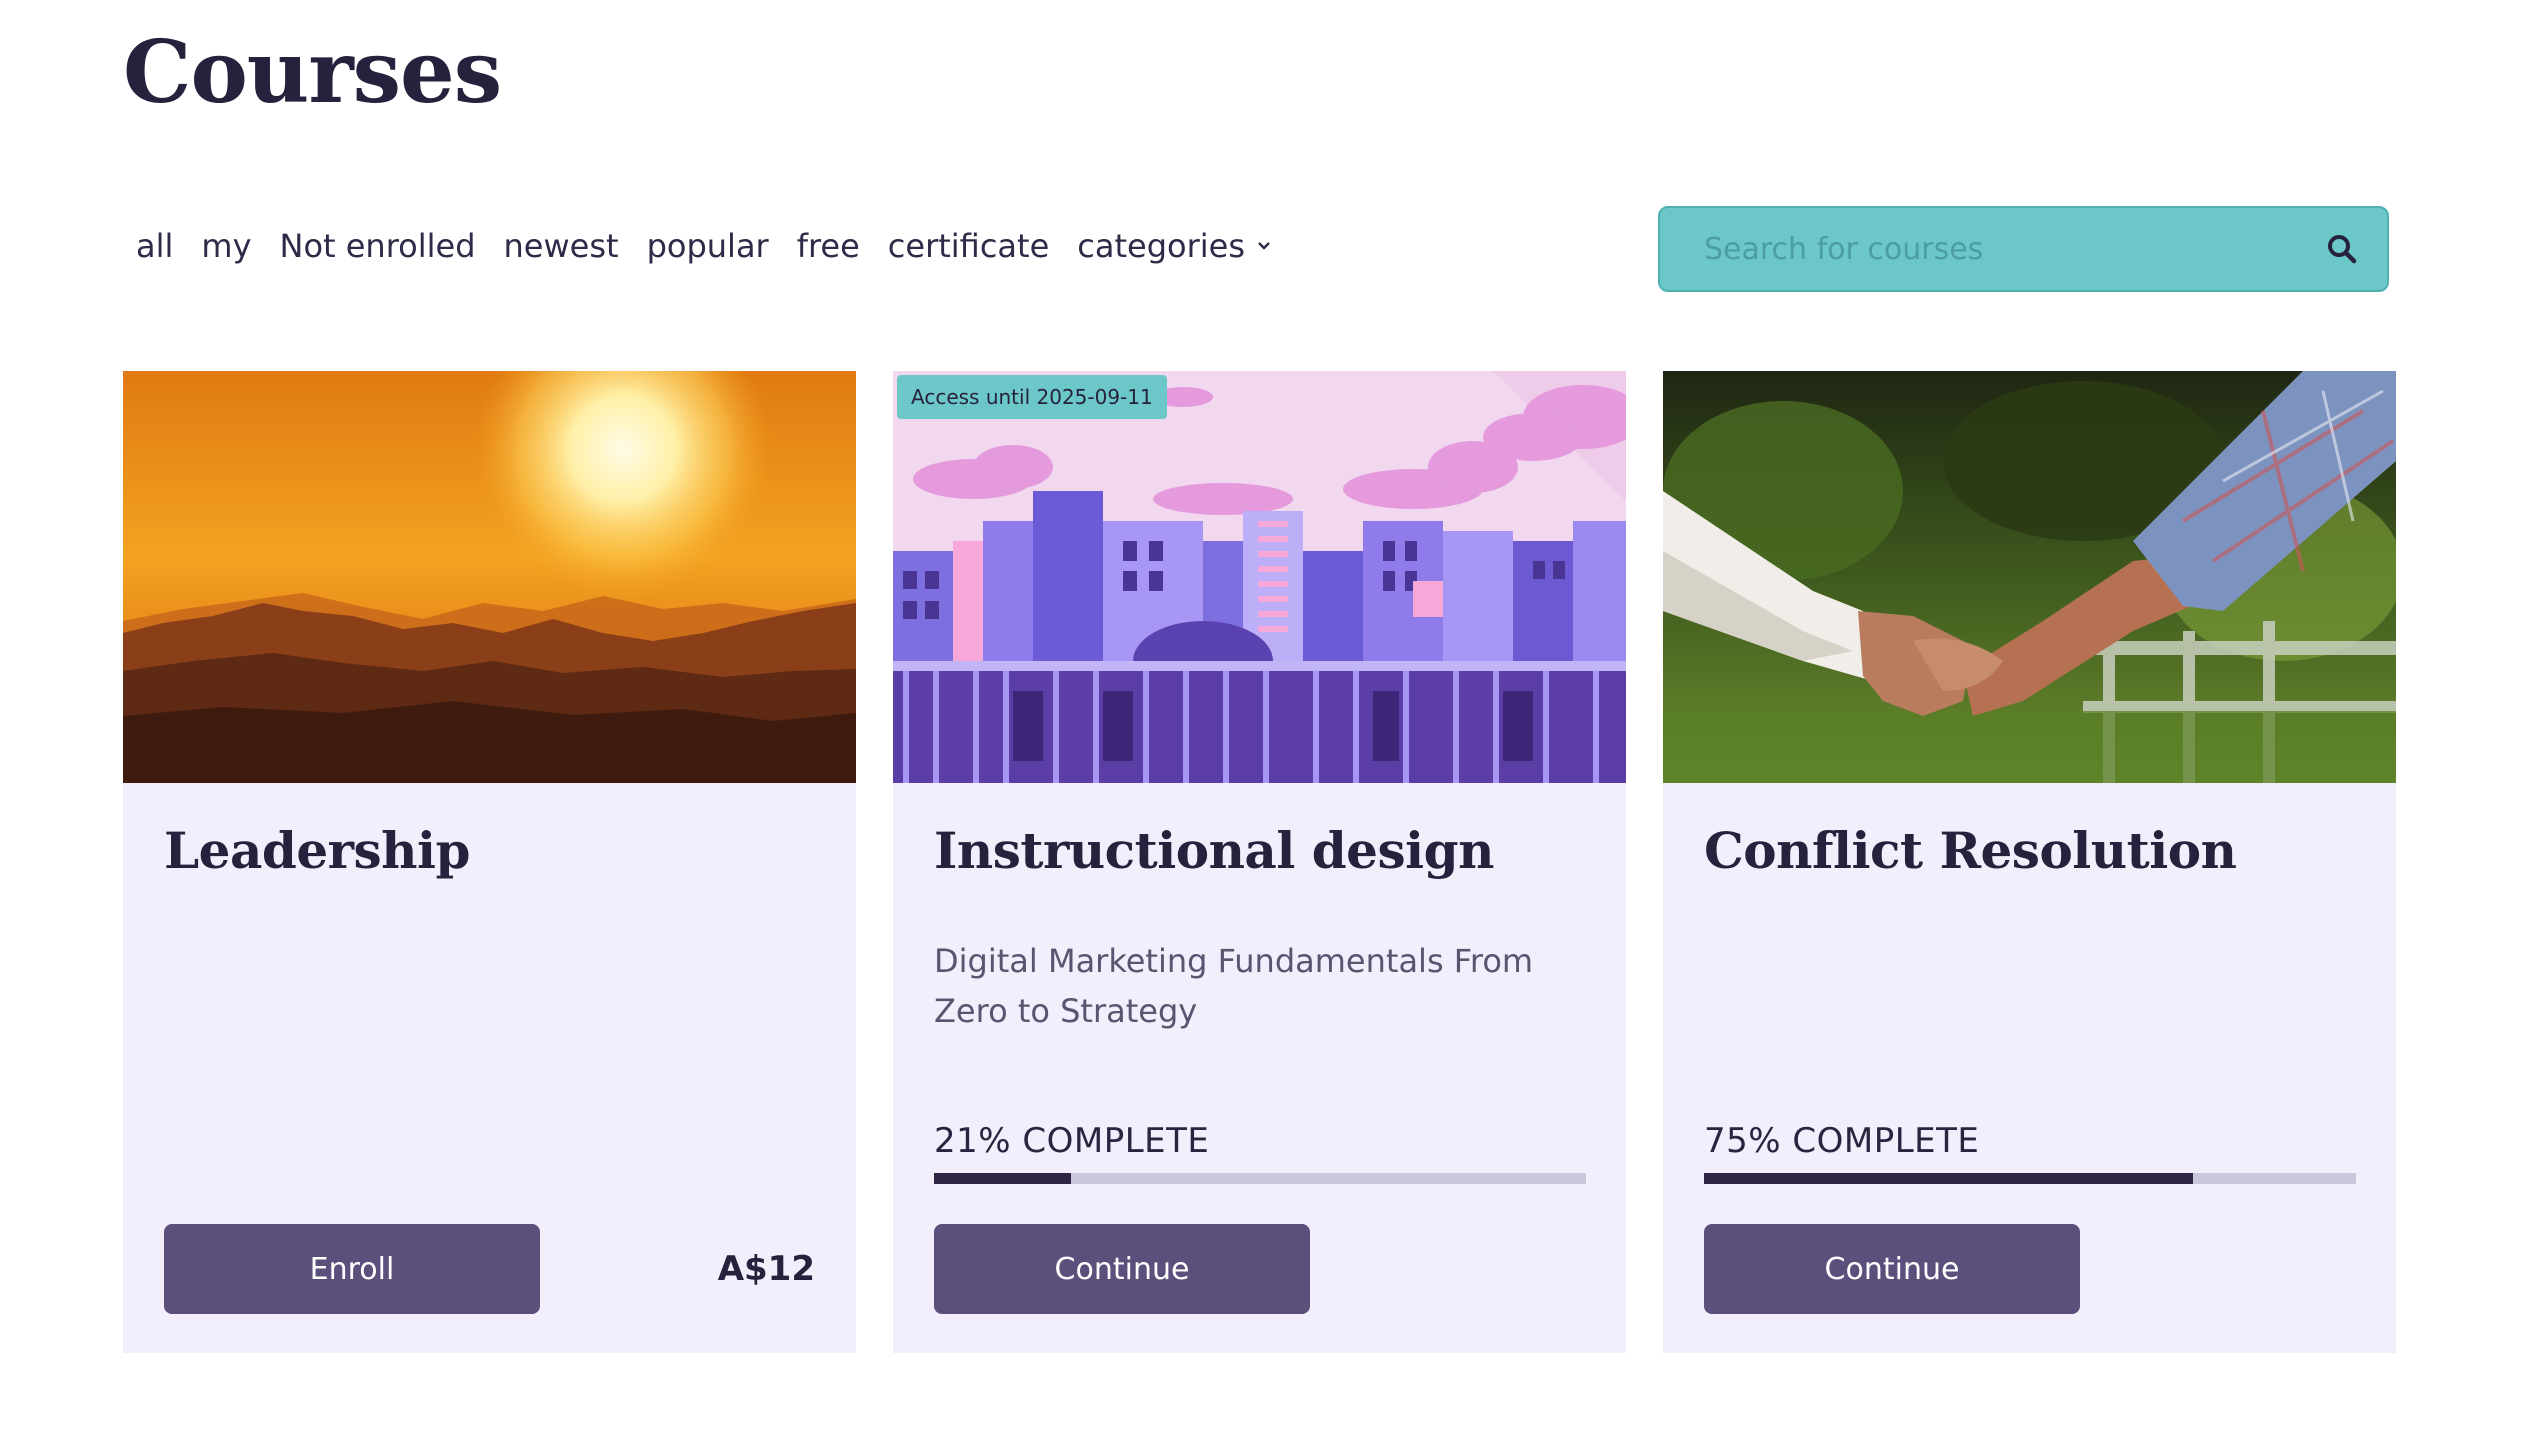 This screenshot has height=1432, width=2540. I want to click on filter-categories-label: categories, so click(1161, 246).